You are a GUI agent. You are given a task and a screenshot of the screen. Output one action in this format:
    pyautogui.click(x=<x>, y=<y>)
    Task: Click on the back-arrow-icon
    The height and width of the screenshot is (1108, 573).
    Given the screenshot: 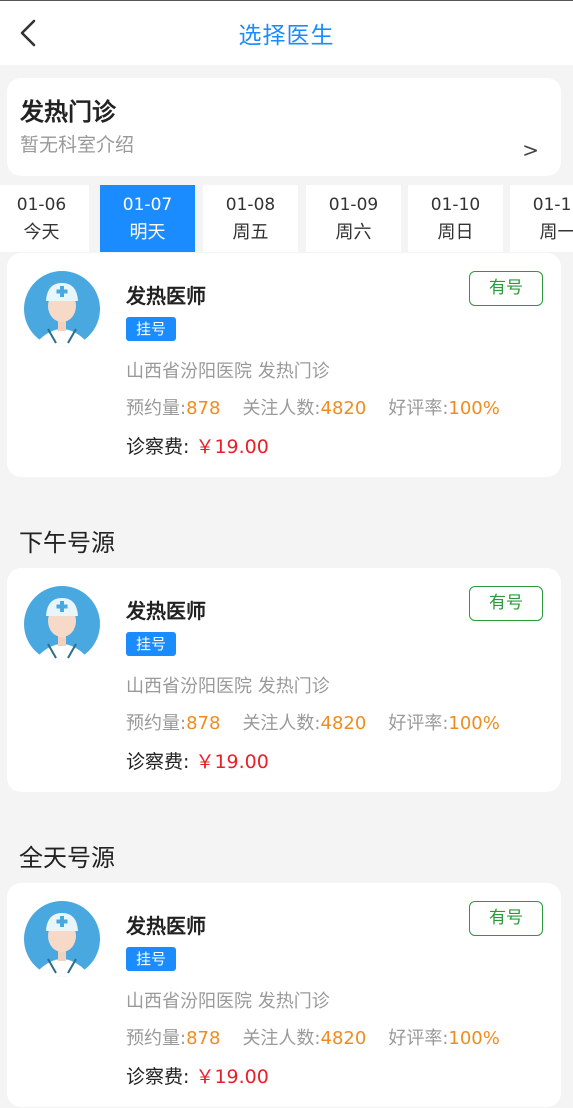 What is the action you would take?
    pyautogui.click(x=29, y=33)
    